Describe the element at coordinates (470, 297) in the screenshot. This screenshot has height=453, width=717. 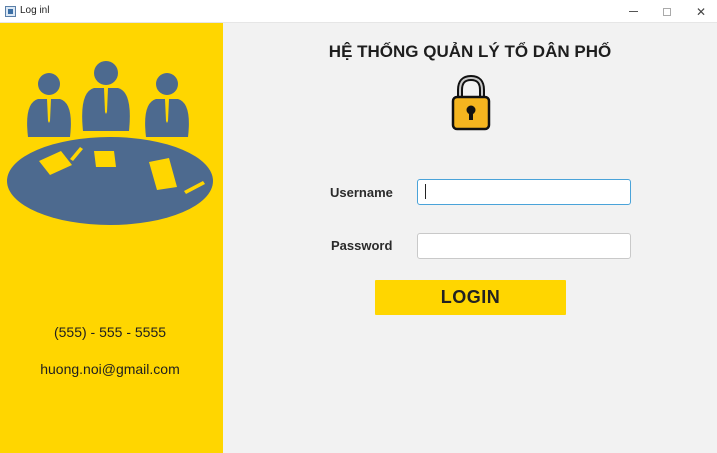
I see `login-button: LOGIN` at that location.